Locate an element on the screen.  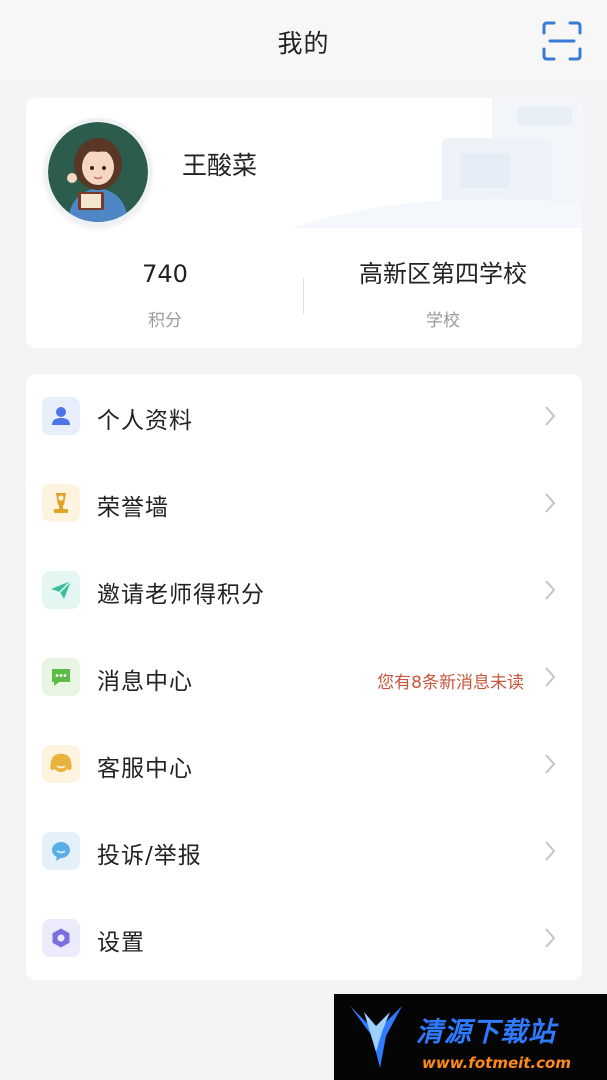
points-label: 积分 is located at coordinates (165, 321).